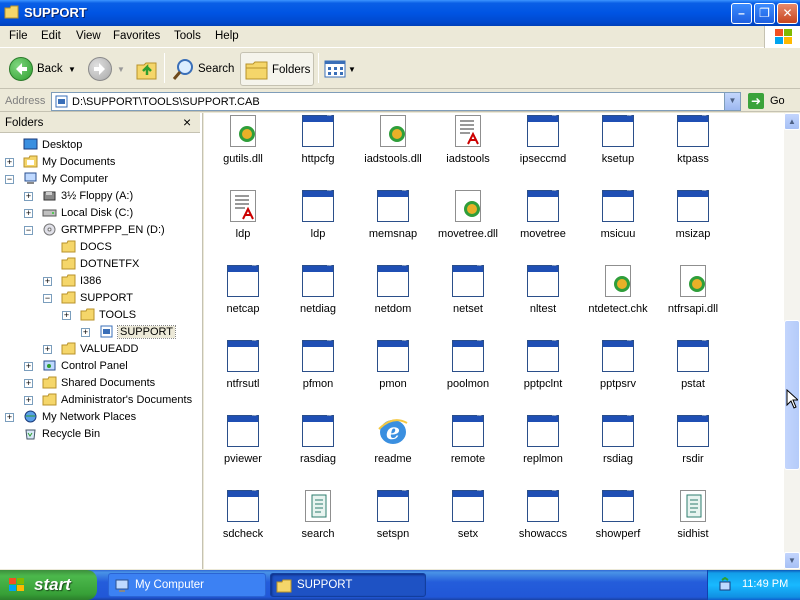 The width and height of the screenshot is (800, 600). What do you see at coordinates (693, 299) in the screenshot?
I see `file-item: ntfrsapi.dll` at bounding box center [693, 299].